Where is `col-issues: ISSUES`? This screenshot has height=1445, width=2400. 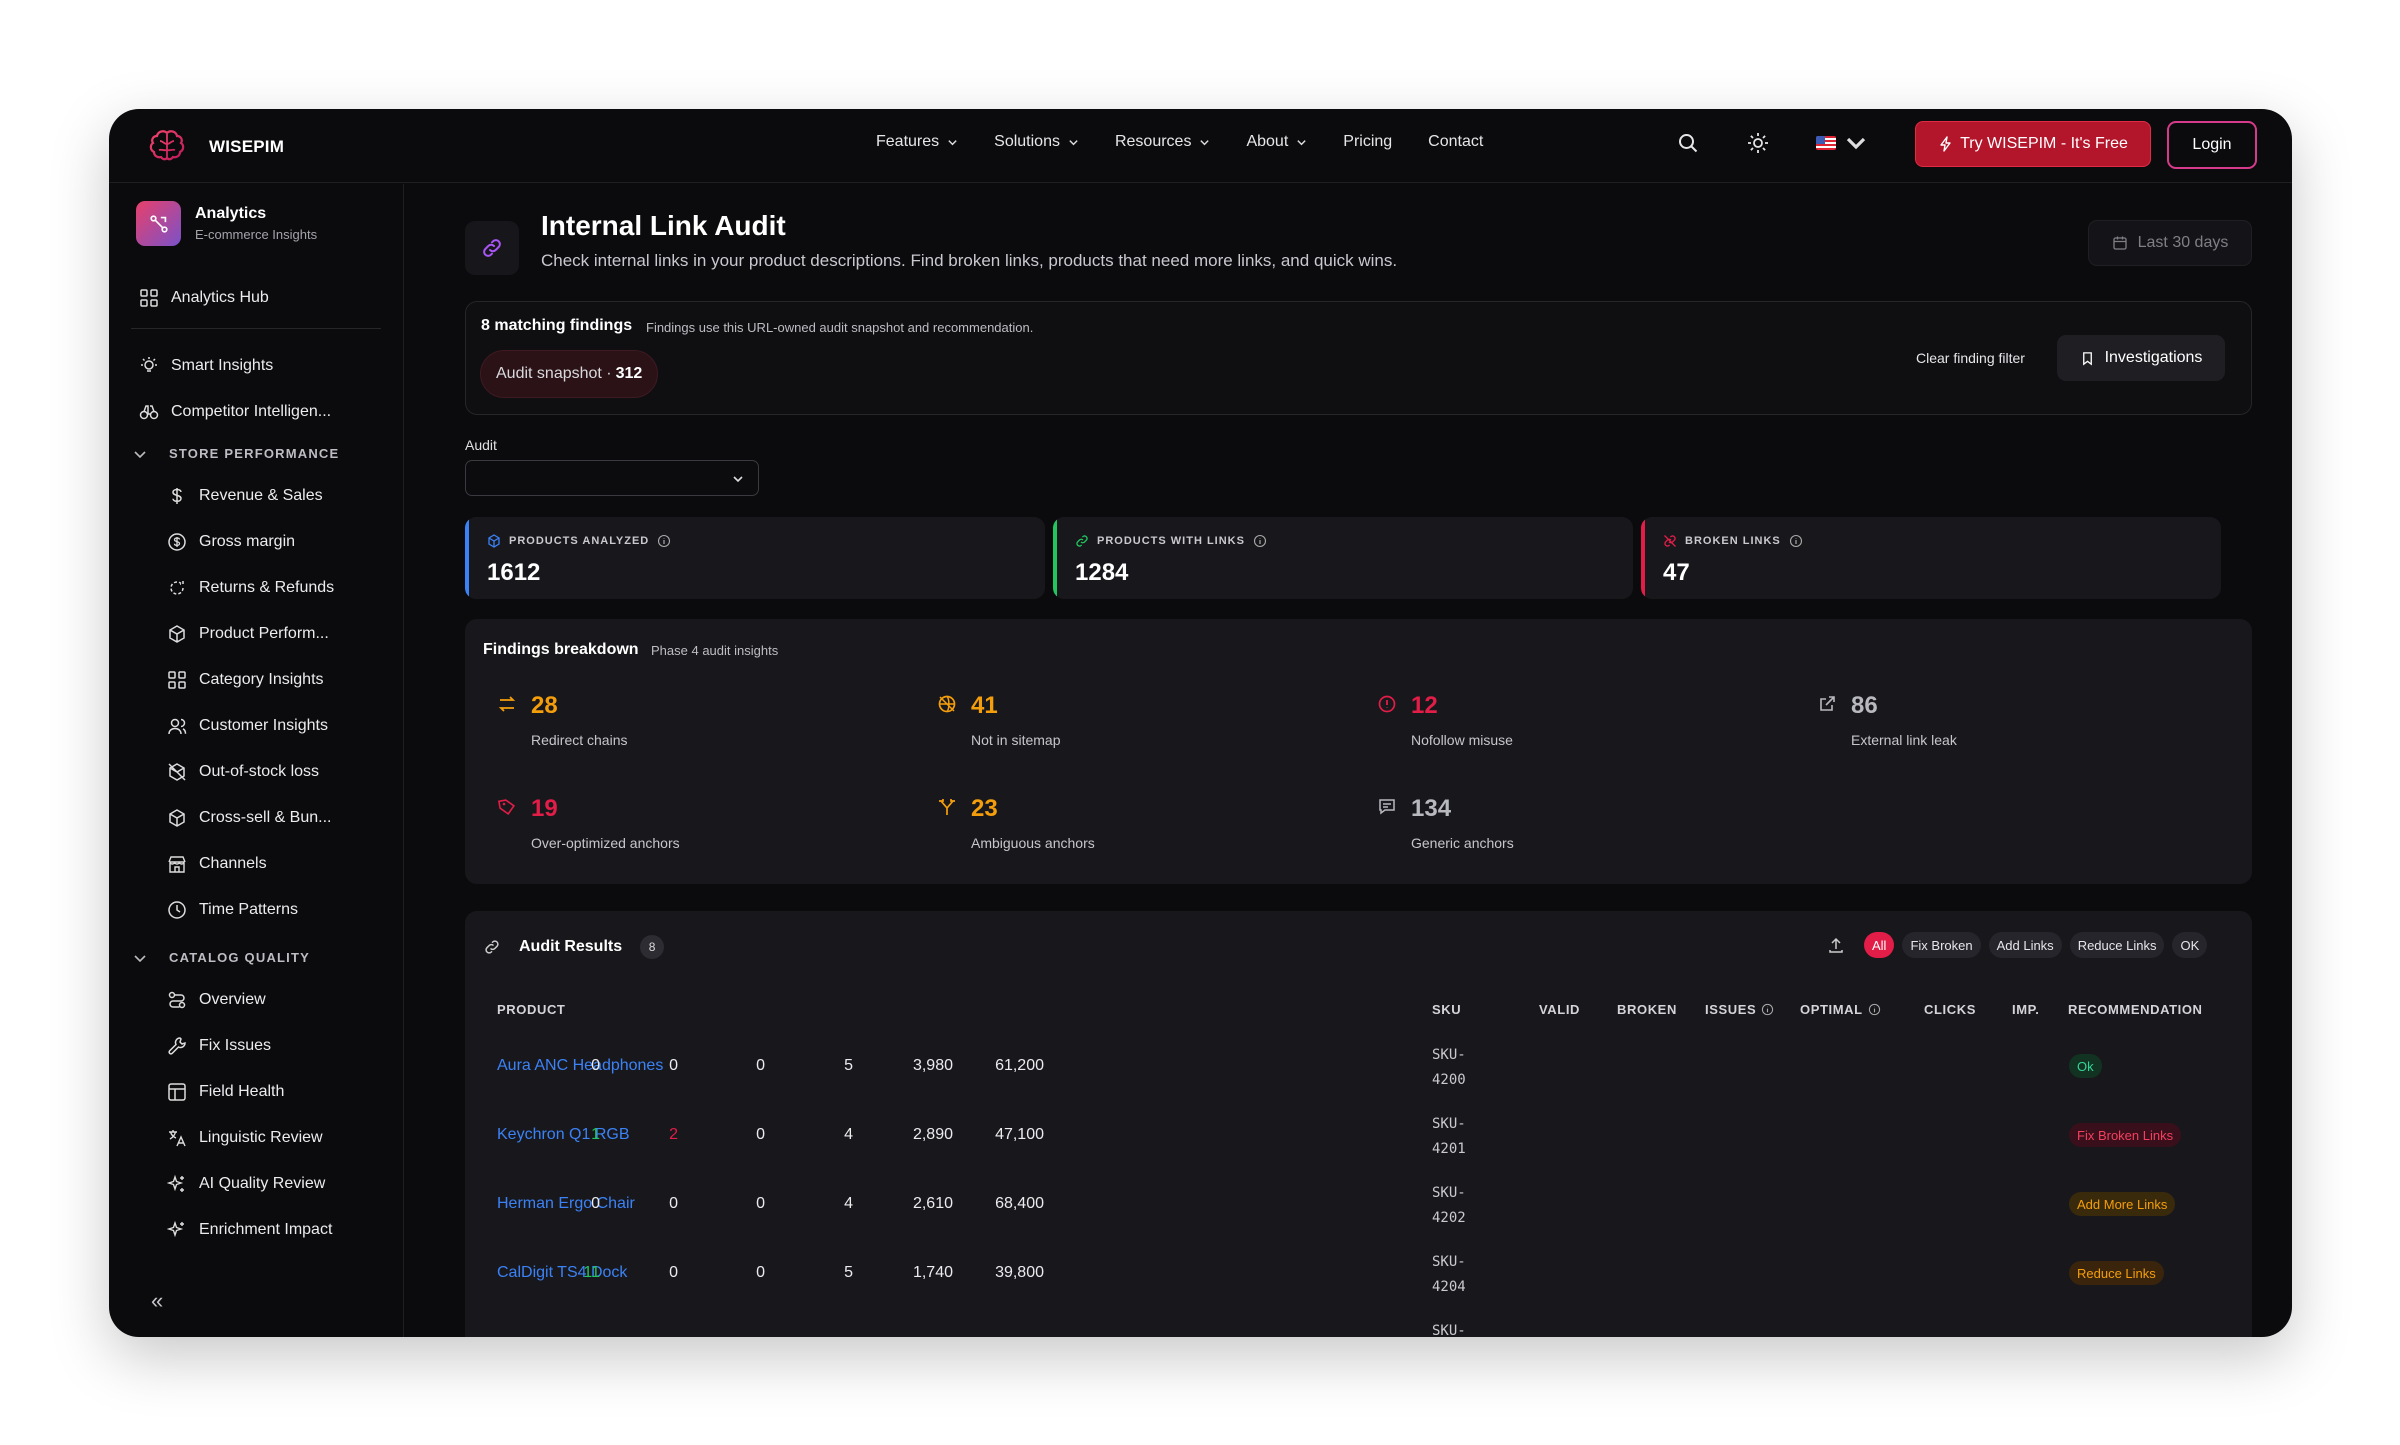 col-issues: ISSUES is located at coordinates (1739, 1009).